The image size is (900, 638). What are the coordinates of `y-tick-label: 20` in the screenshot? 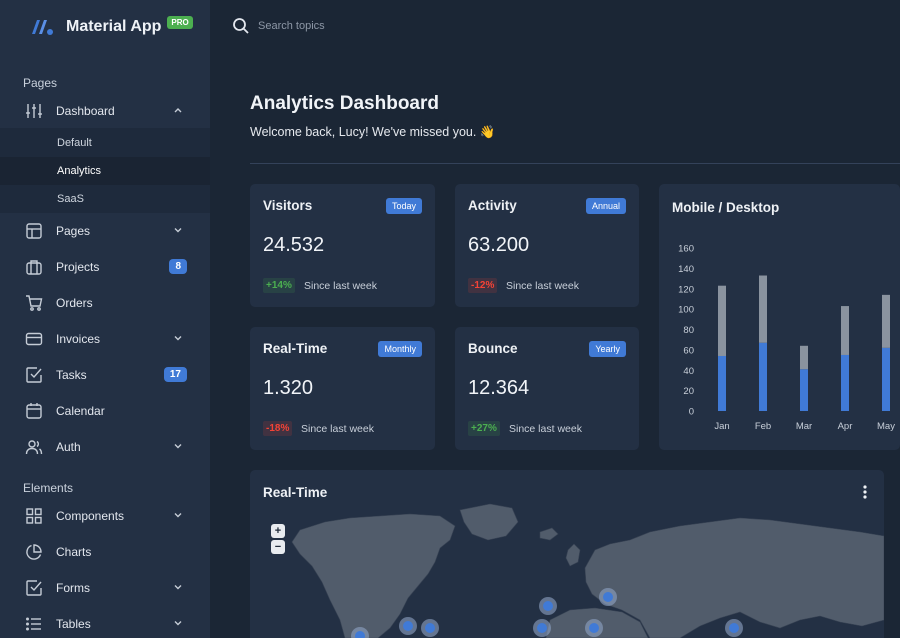 It's located at (688, 391).